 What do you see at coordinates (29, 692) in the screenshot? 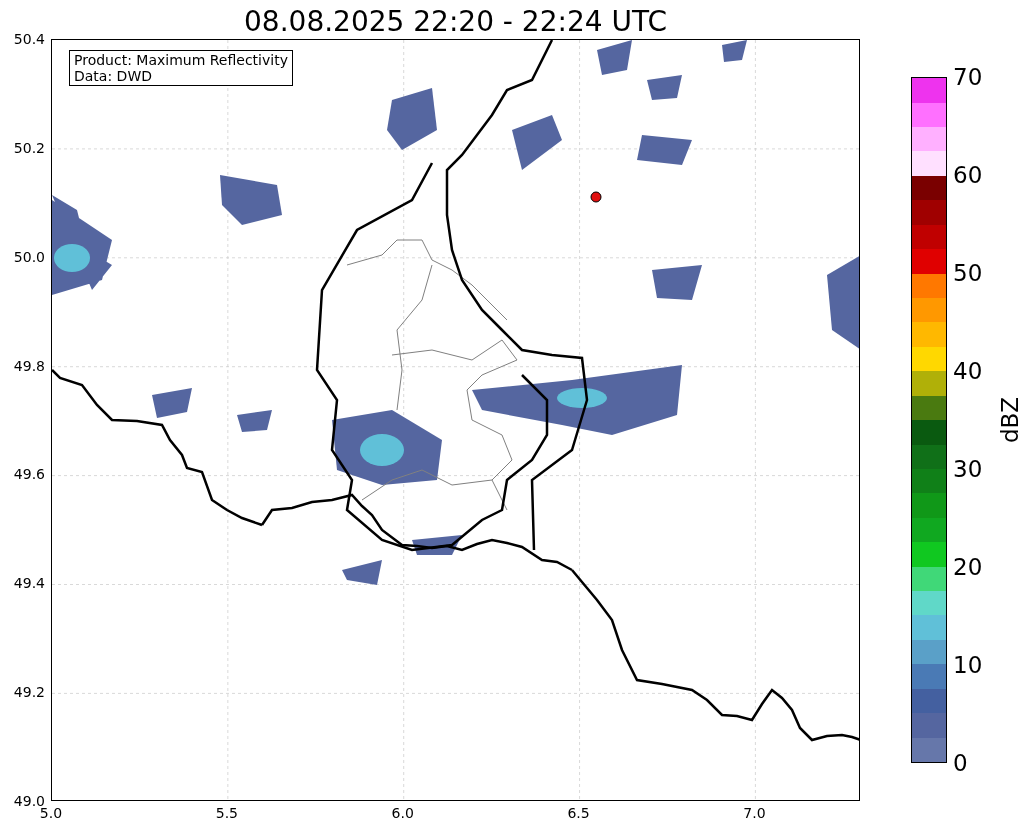
I see `y-tick-label: 49.2` at bounding box center [29, 692].